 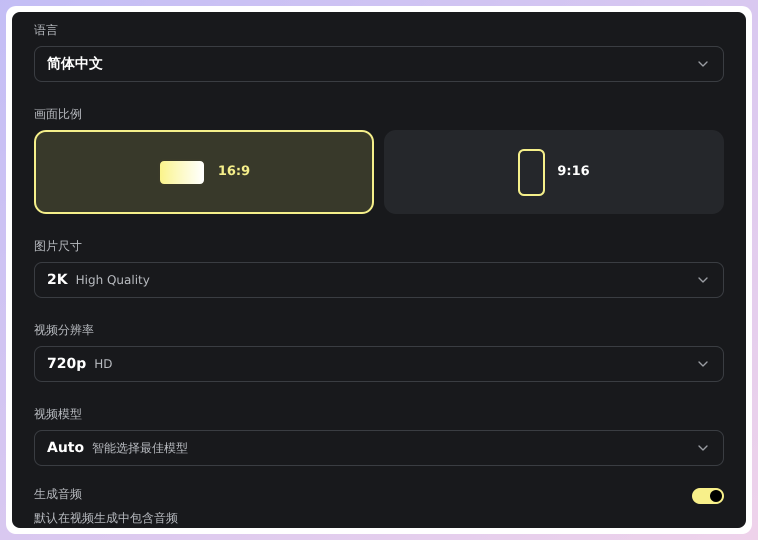 I want to click on toggle-knob, so click(x=716, y=496).